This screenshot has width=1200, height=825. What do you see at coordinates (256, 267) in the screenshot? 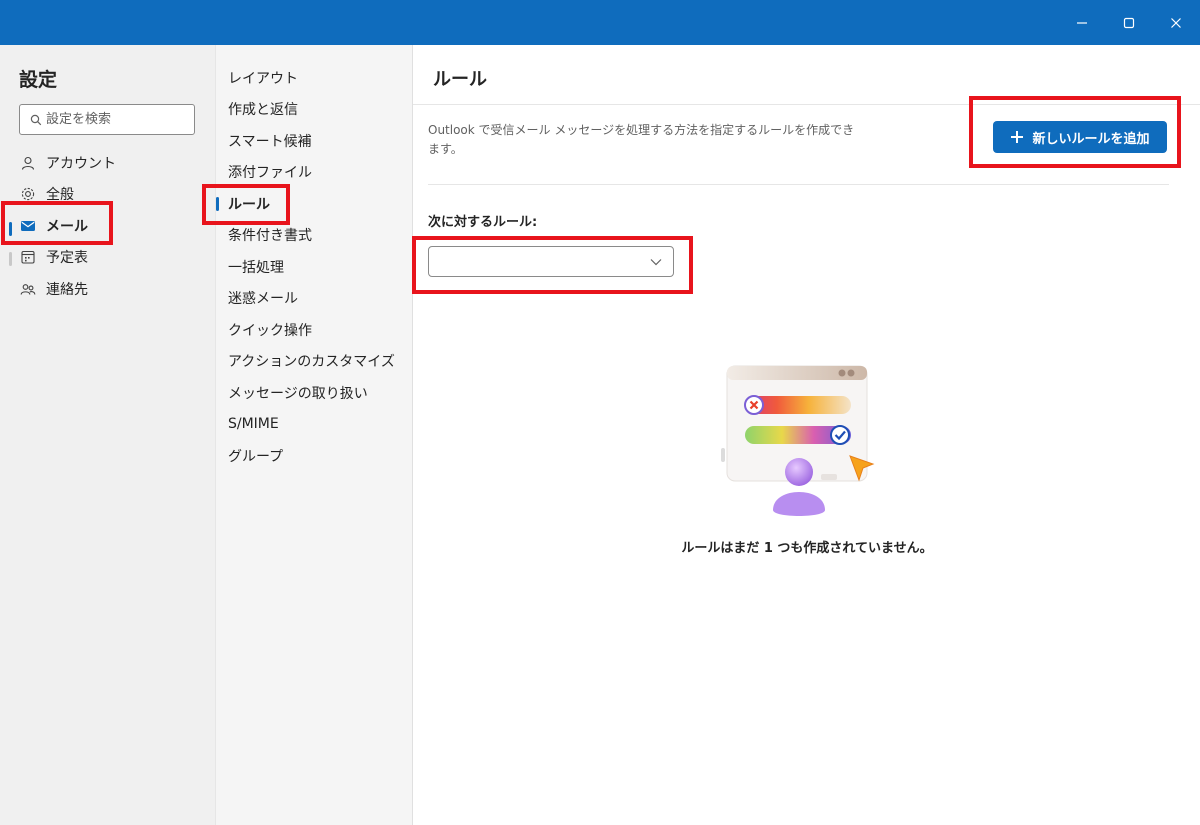
I see `submenu-item-sweep: 一括処理` at bounding box center [256, 267].